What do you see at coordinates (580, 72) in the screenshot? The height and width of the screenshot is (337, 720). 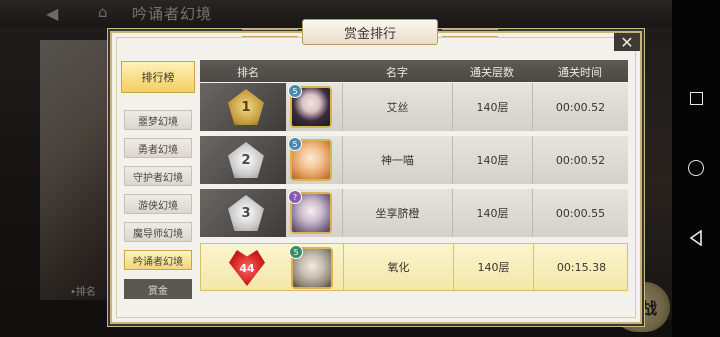 I see `header-time: 通关时间` at bounding box center [580, 72].